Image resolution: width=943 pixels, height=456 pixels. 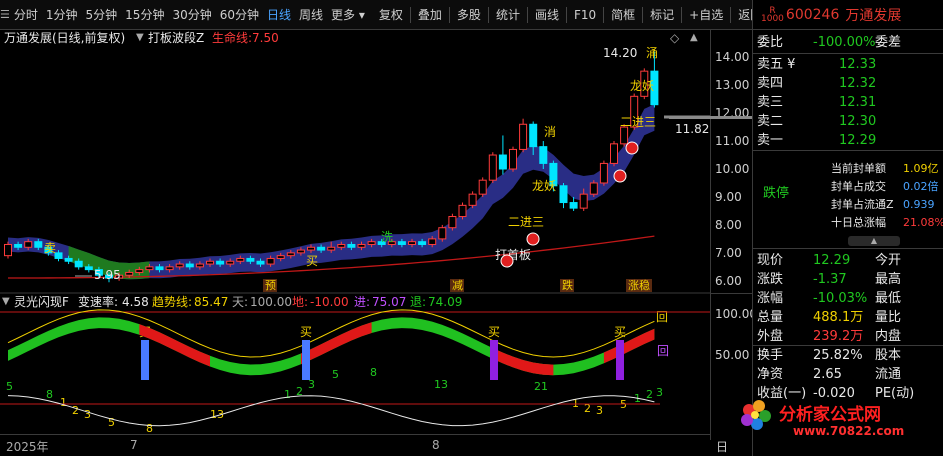 What do you see at coordinates (102, 14) in the screenshot?
I see `period-tab-2: 5分钟` at bounding box center [102, 14].